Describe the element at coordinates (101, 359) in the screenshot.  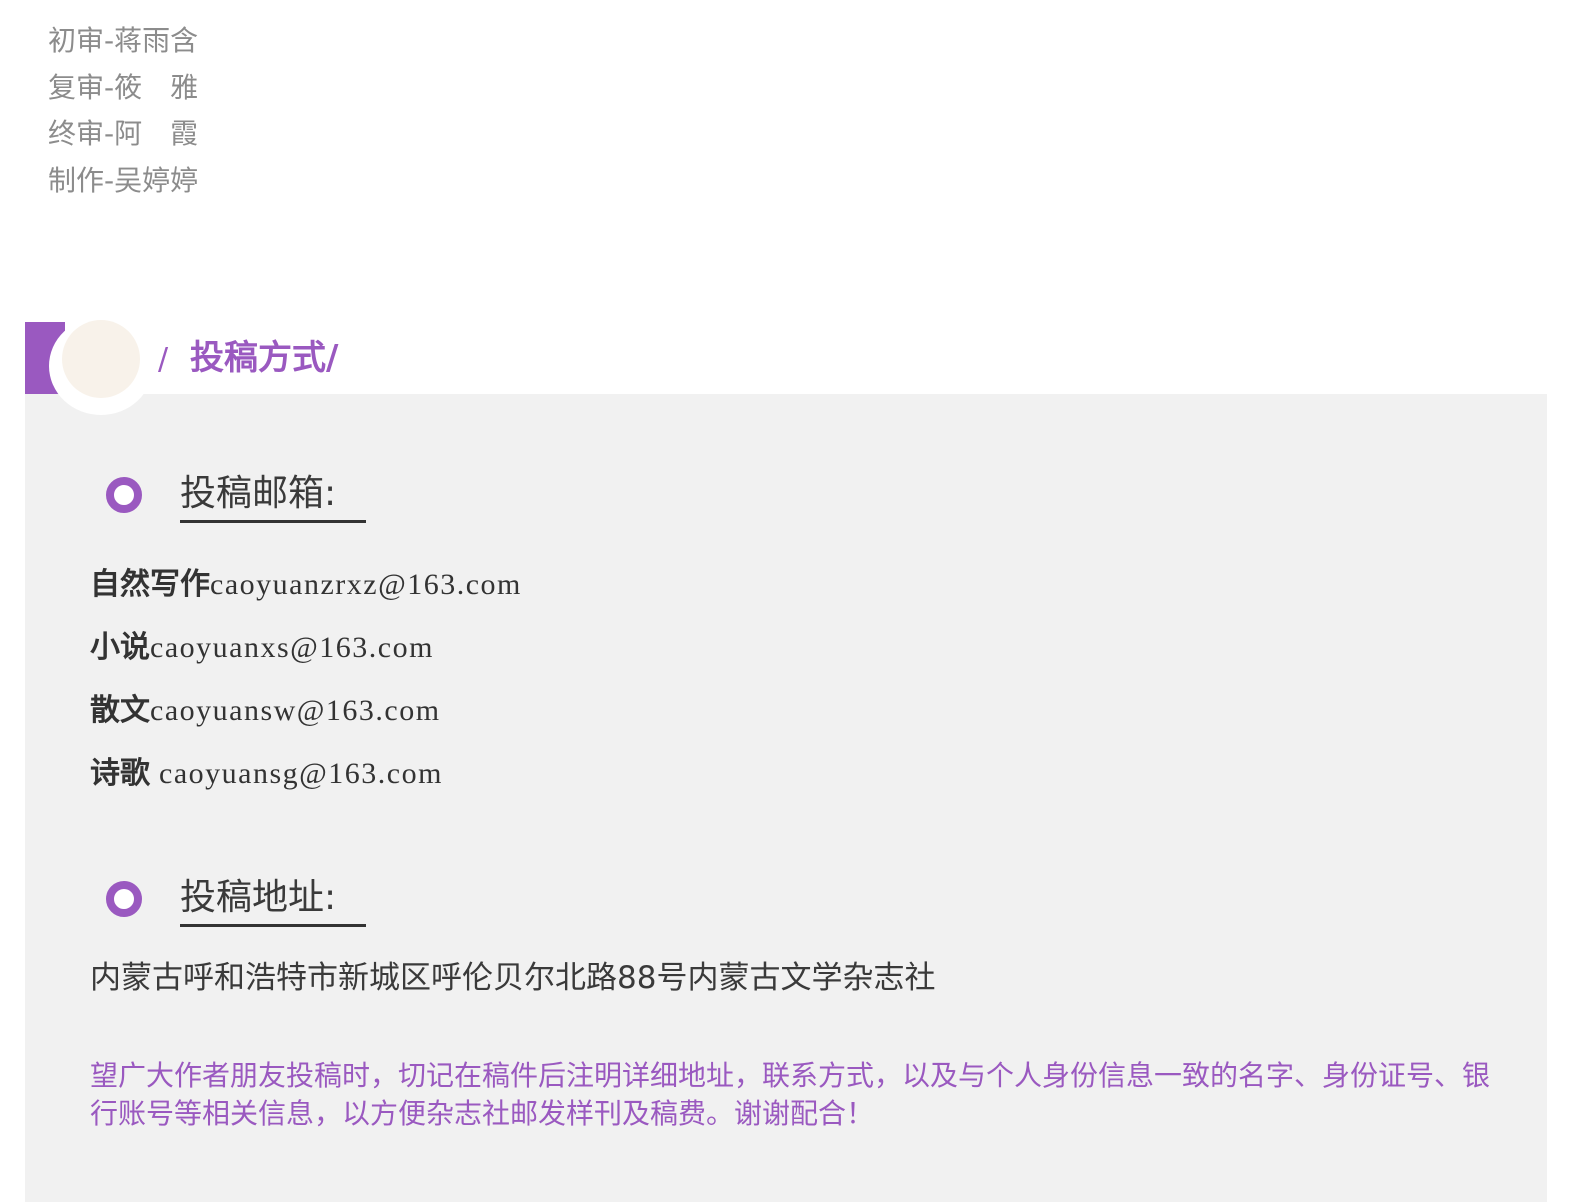
I see `header-circle-icon` at that location.